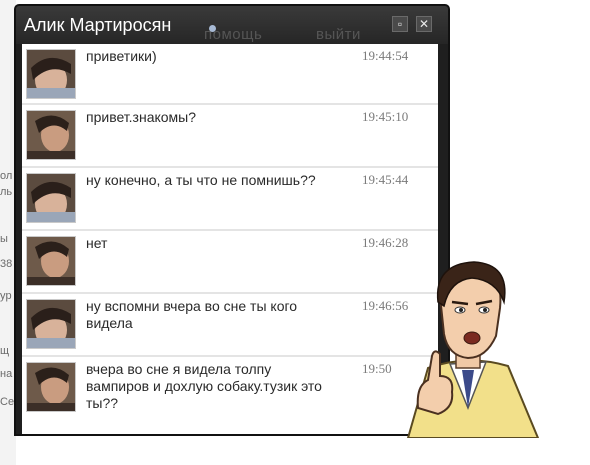  What do you see at coordinates (141, 117) in the screenshot?
I see `message-text: привет.знакомы?` at bounding box center [141, 117].